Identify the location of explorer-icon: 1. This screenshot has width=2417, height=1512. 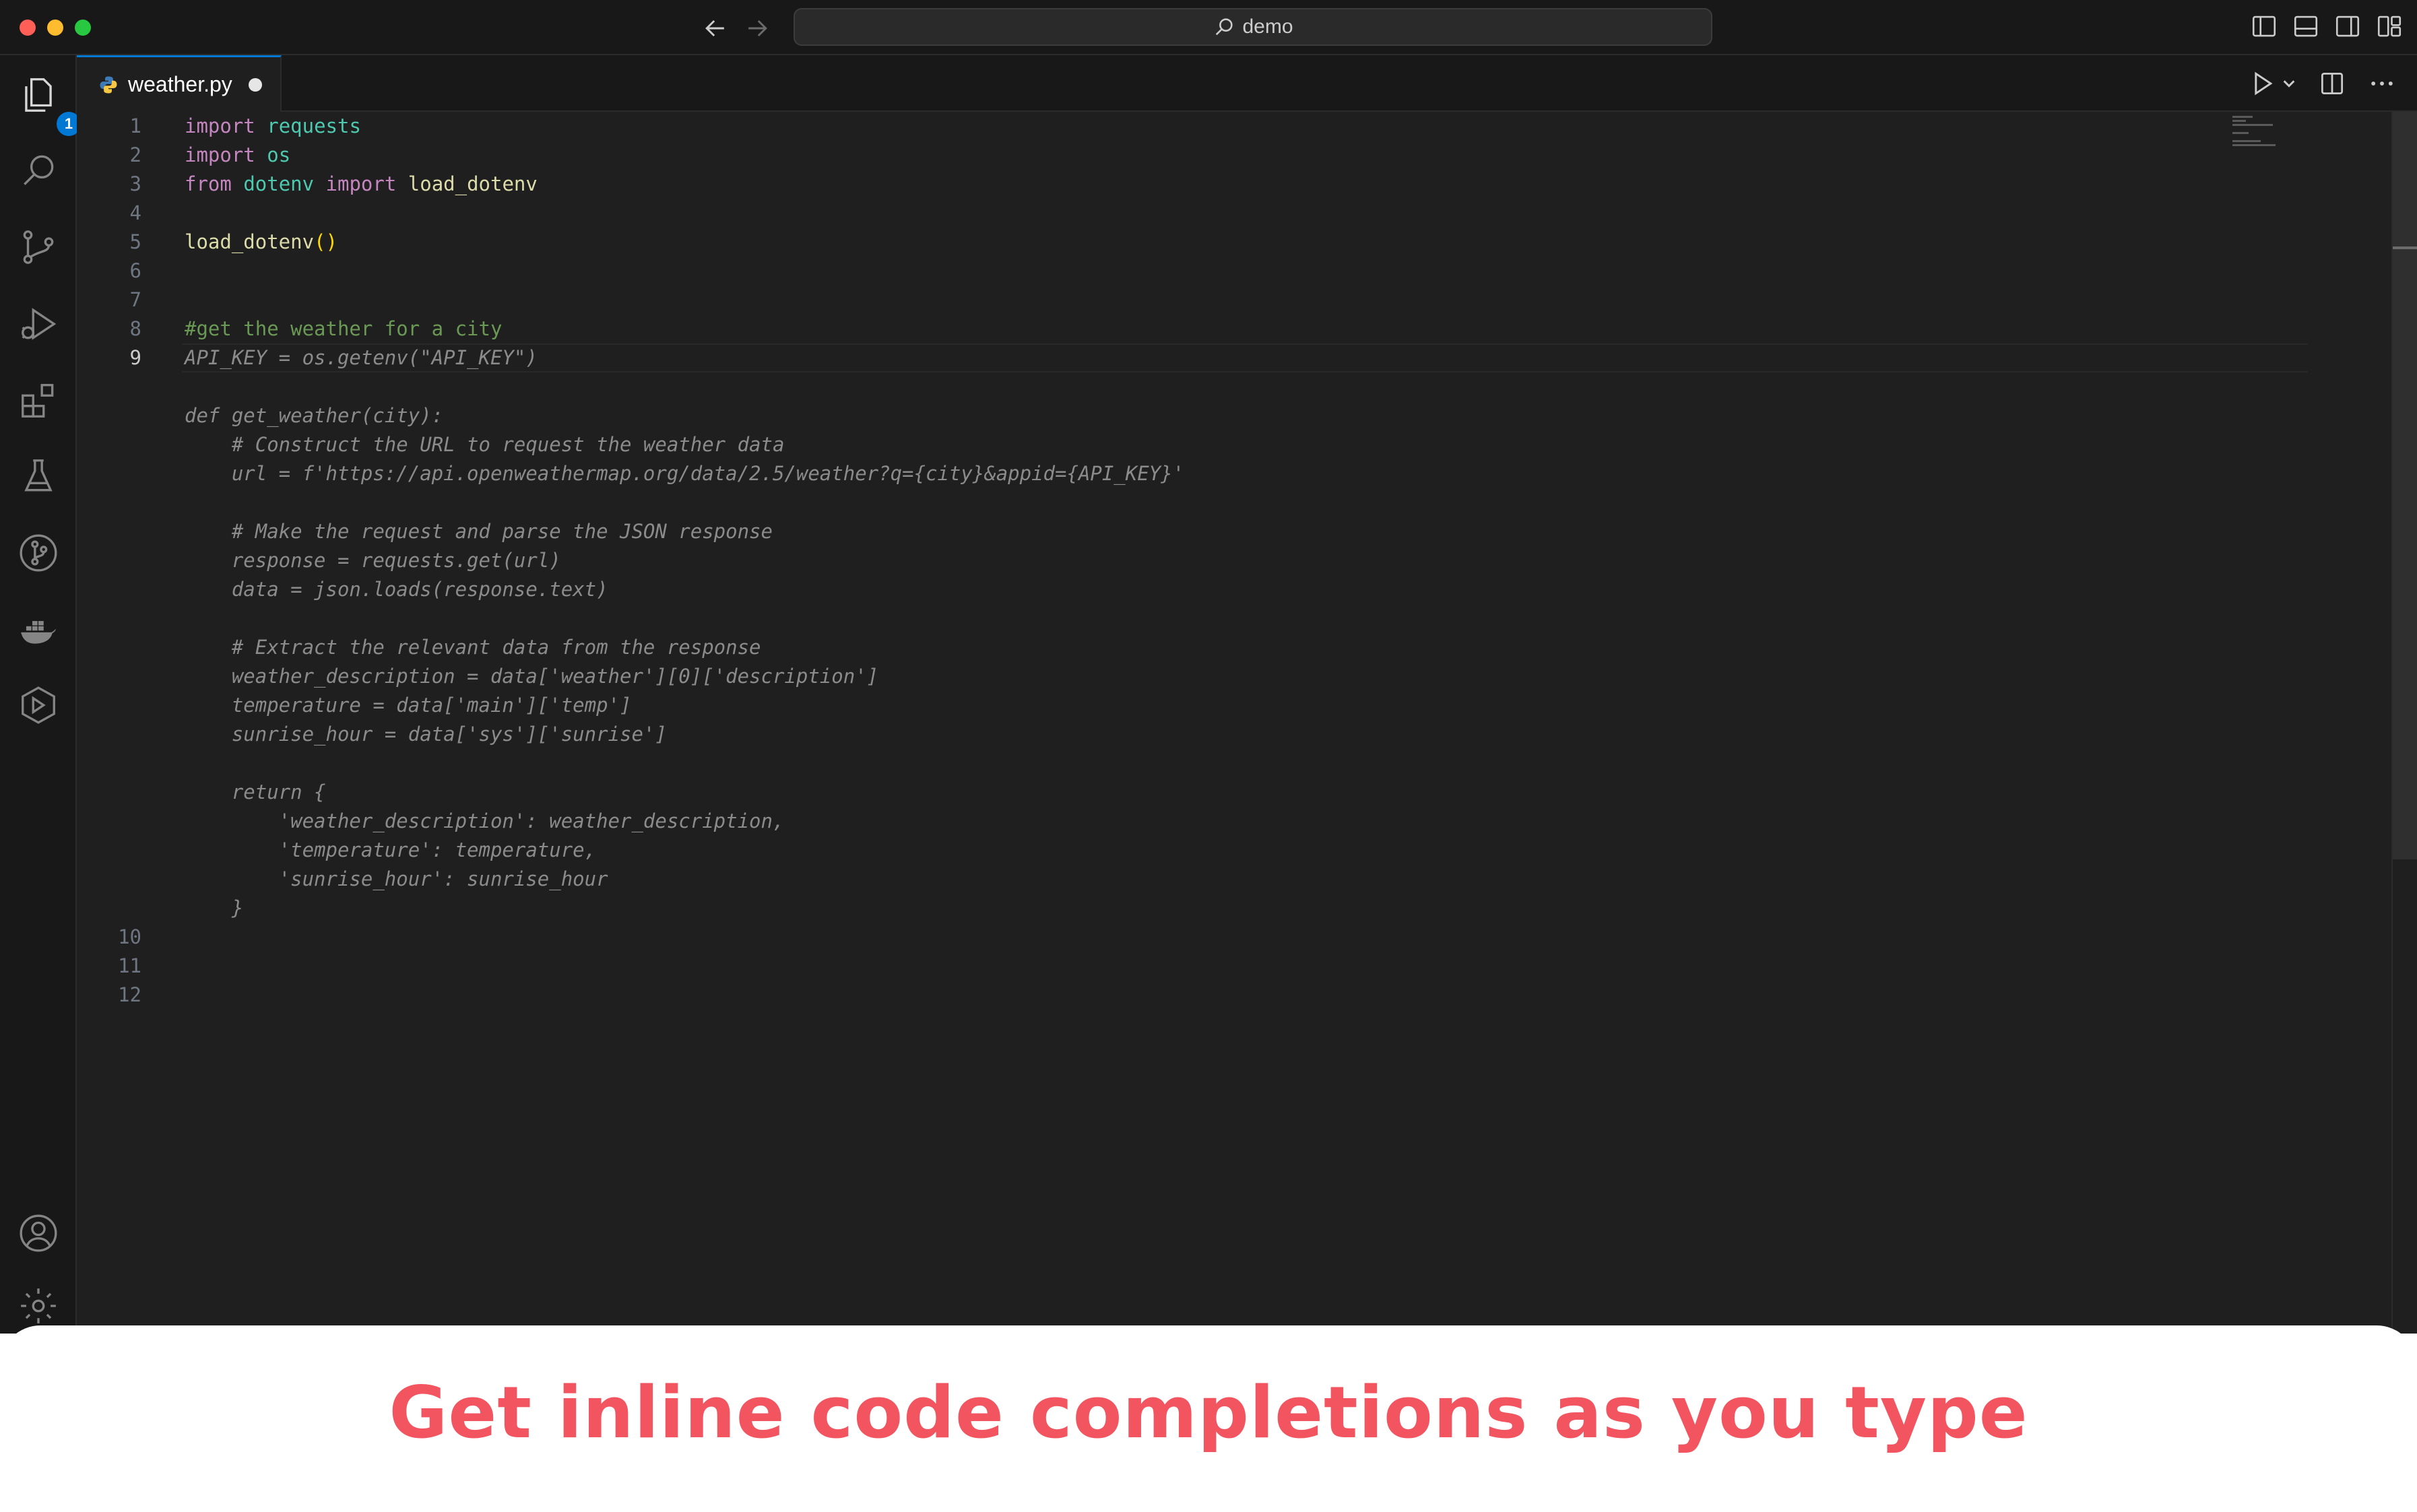
(49, 105).